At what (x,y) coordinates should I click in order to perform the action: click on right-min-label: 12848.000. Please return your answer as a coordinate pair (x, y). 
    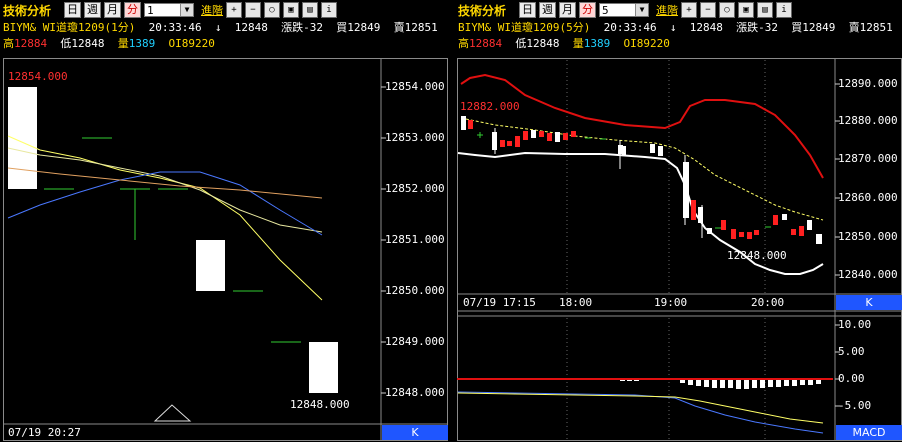
    Looking at the image, I should click on (757, 255).